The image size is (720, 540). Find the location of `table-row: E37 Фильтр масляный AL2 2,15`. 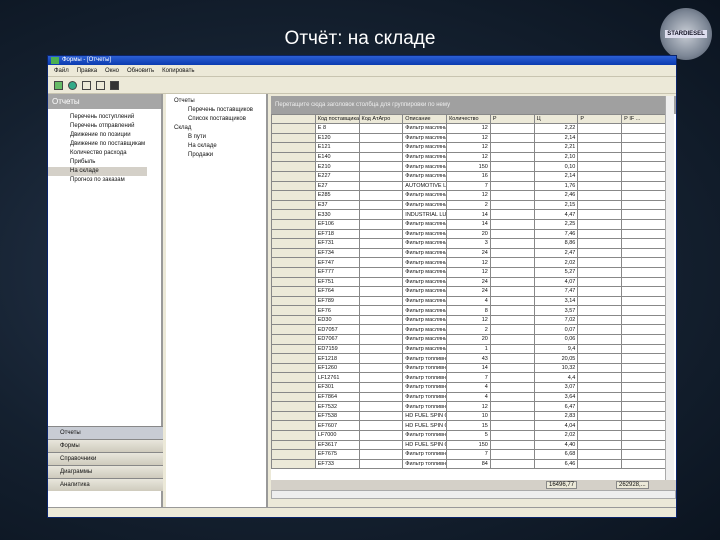

table-row: E37 Фильтр масляный AL2 2,15 is located at coordinates (468, 205).